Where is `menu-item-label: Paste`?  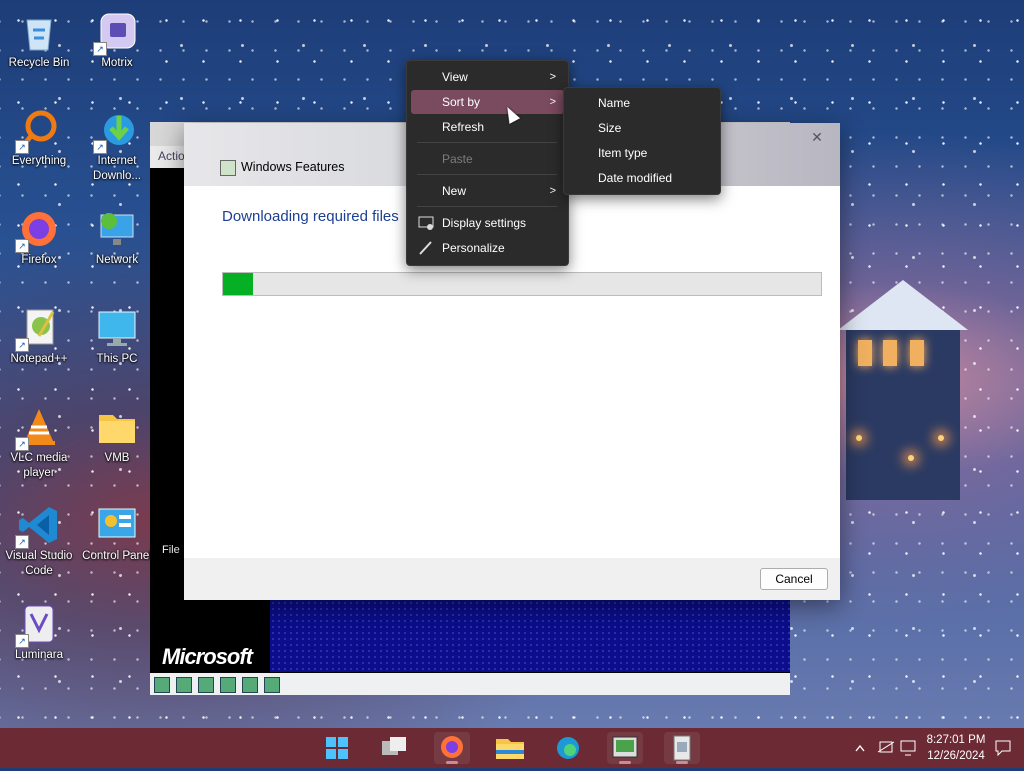 menu-item-label: Paste is located at coordinates (457, 159).